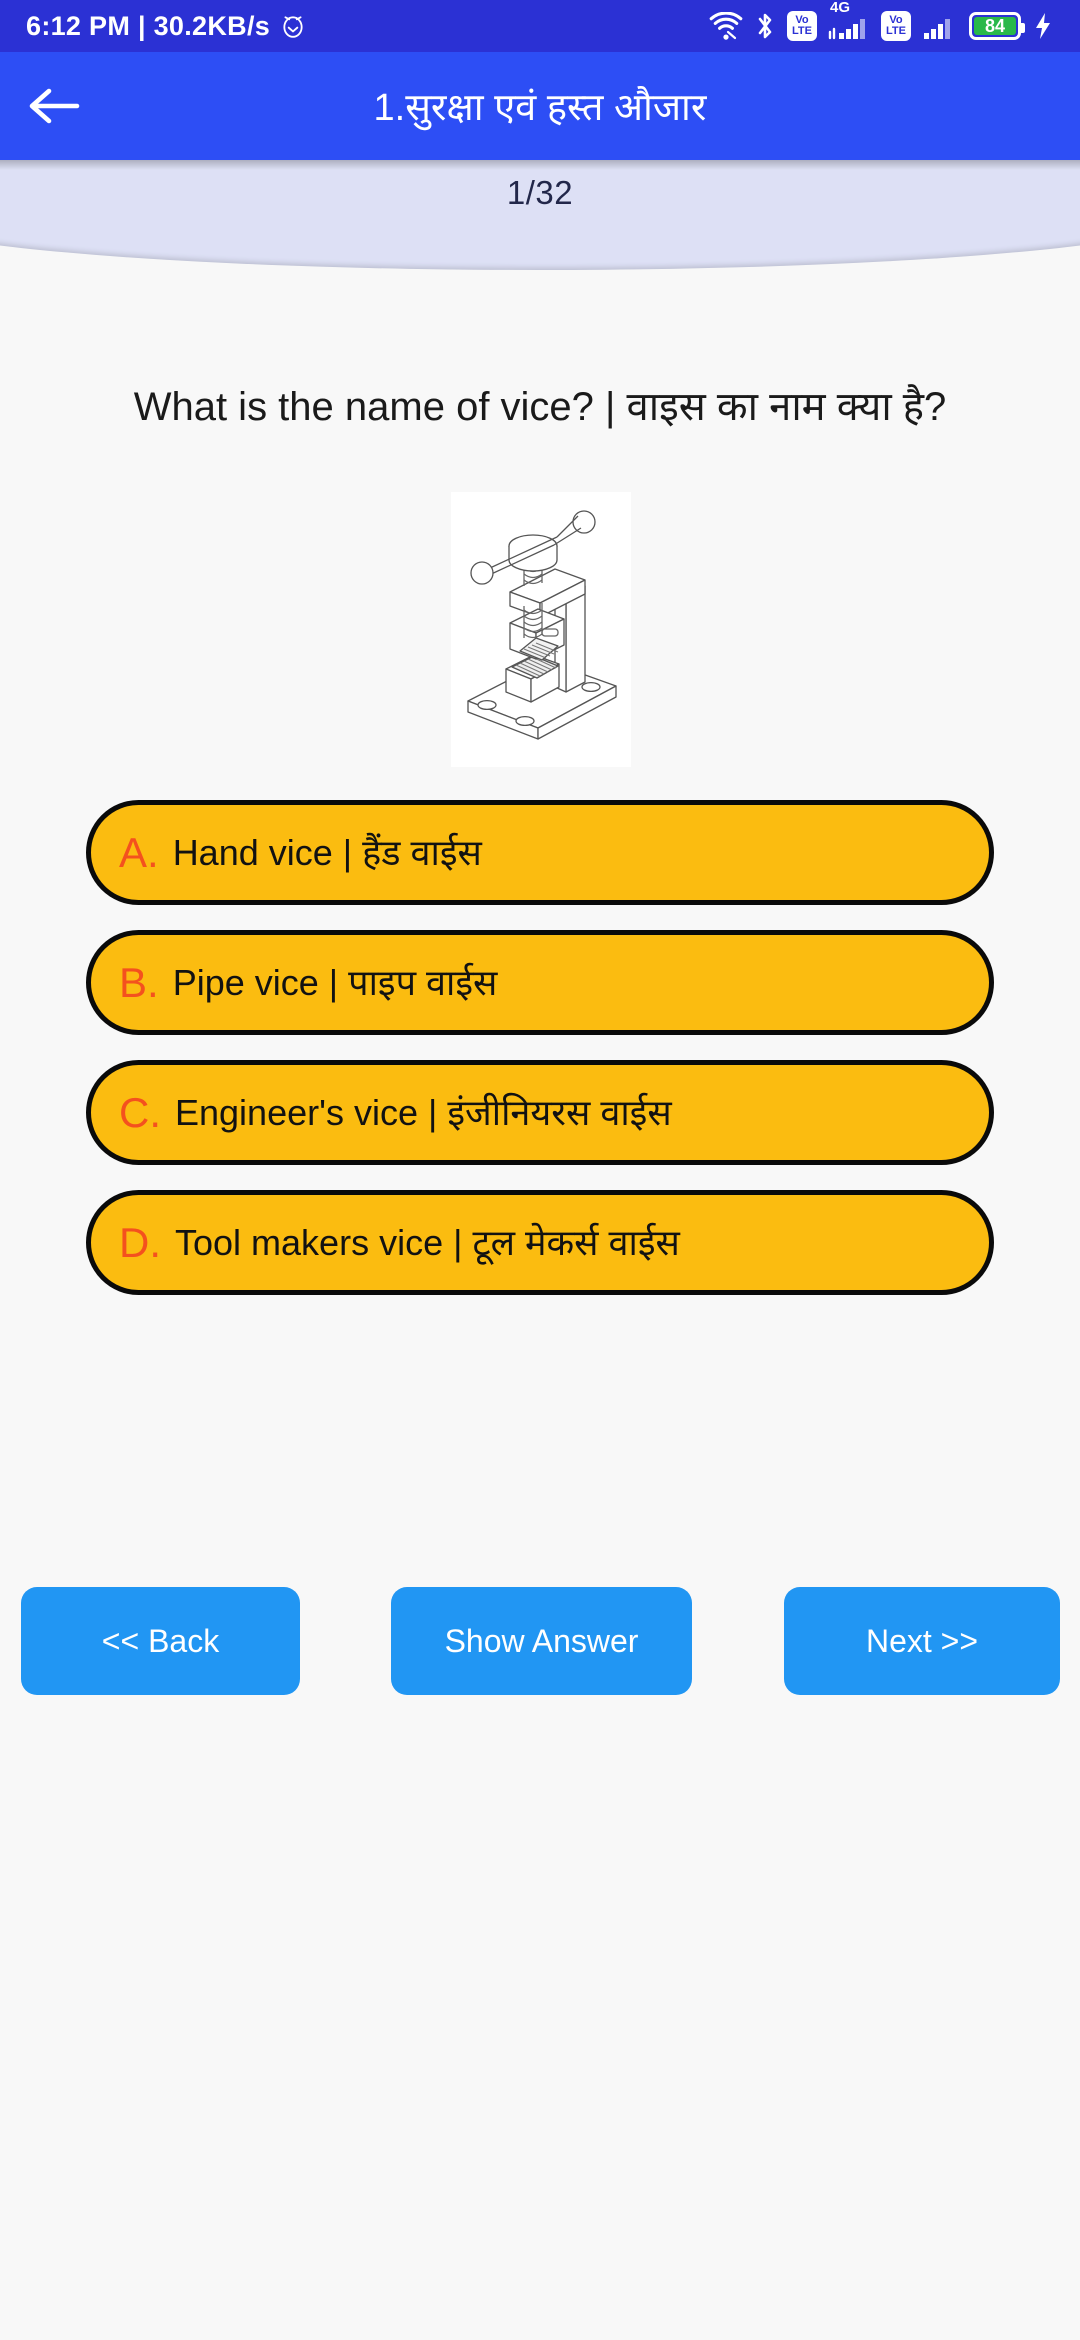 The height and width of the screenshot is (2340, 1080). I want to click on option-d-label: Tool makers vice | टूल मेकर्स वाईस, so click(427, 1242).